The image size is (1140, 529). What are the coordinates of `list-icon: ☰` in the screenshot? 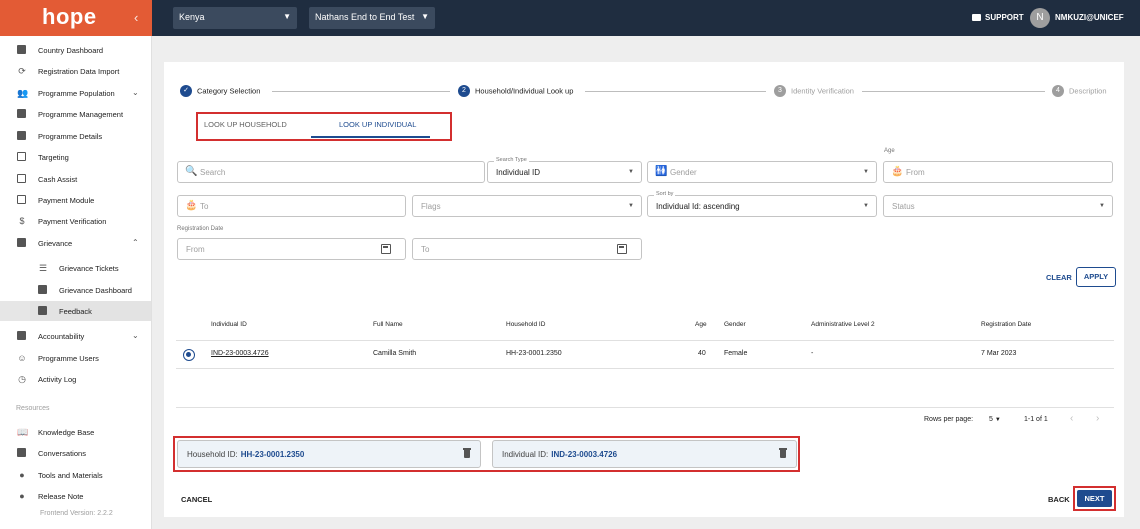 It's located at (43, 268).